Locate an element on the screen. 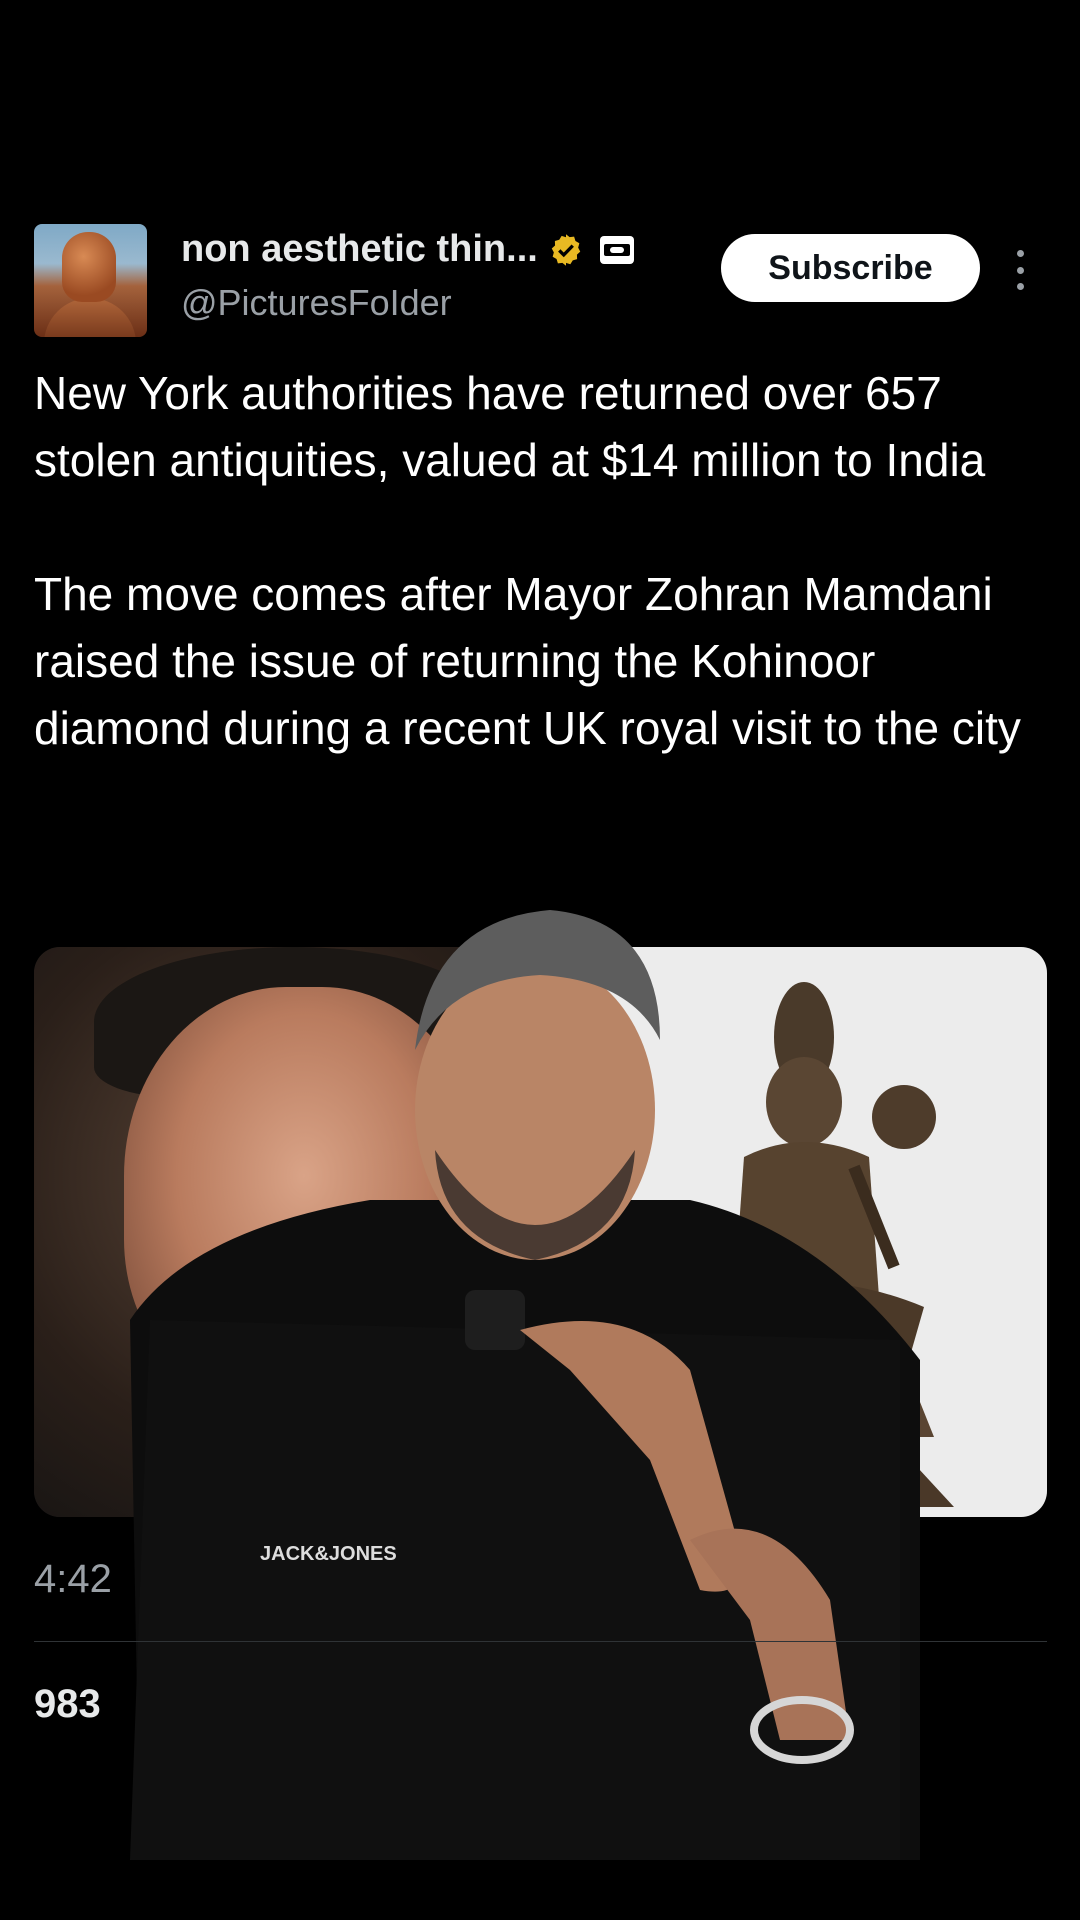  svg-text: JACK&JONES is located at coordinates (328, 1554).